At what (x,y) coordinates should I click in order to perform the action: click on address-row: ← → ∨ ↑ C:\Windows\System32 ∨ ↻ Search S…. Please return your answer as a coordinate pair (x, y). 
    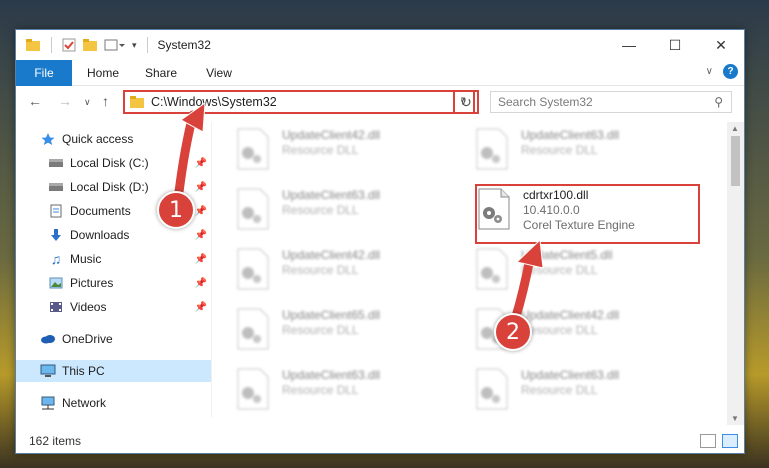
    Looking at the image, I should click on (380, 103).